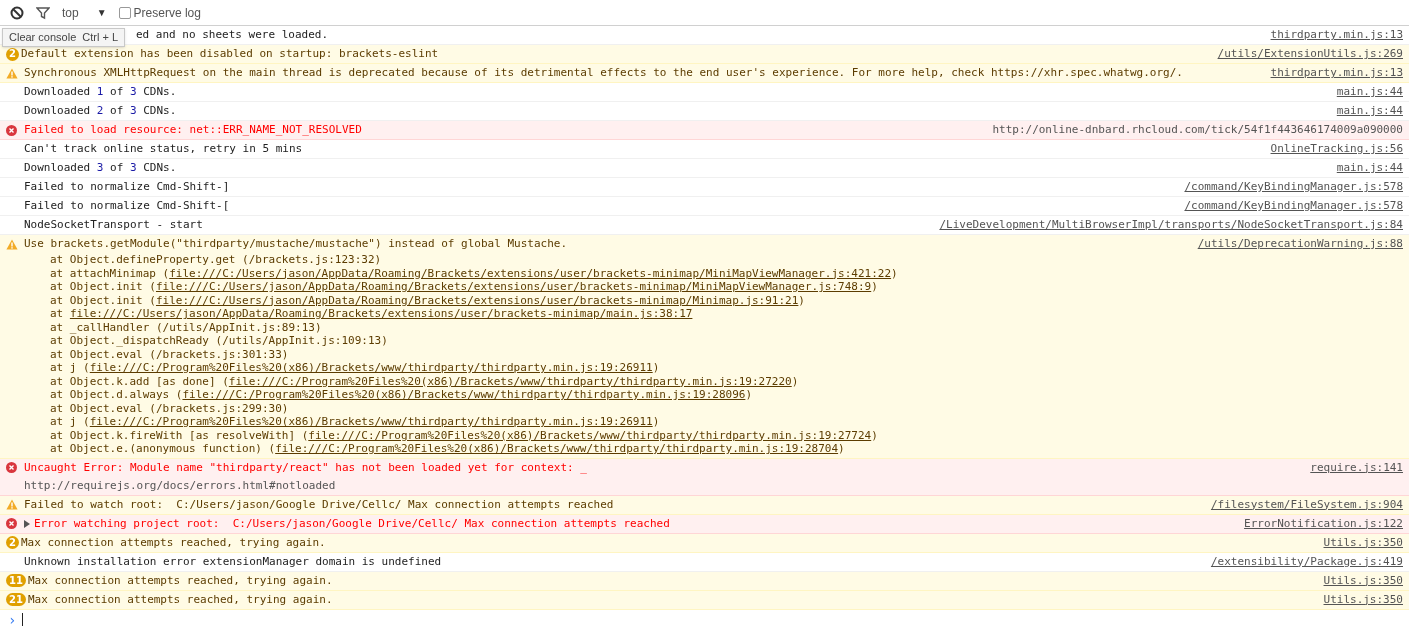 The height and width of the screenshot is (638, 1409). I want to click on source-link: require.js:141, so click(1356, 467).